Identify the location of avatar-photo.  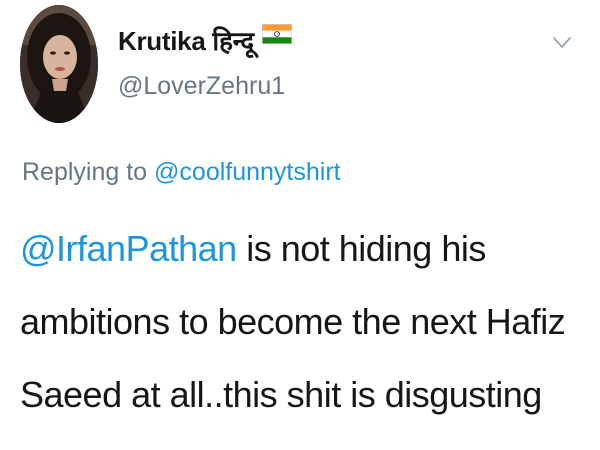
(59, 64).